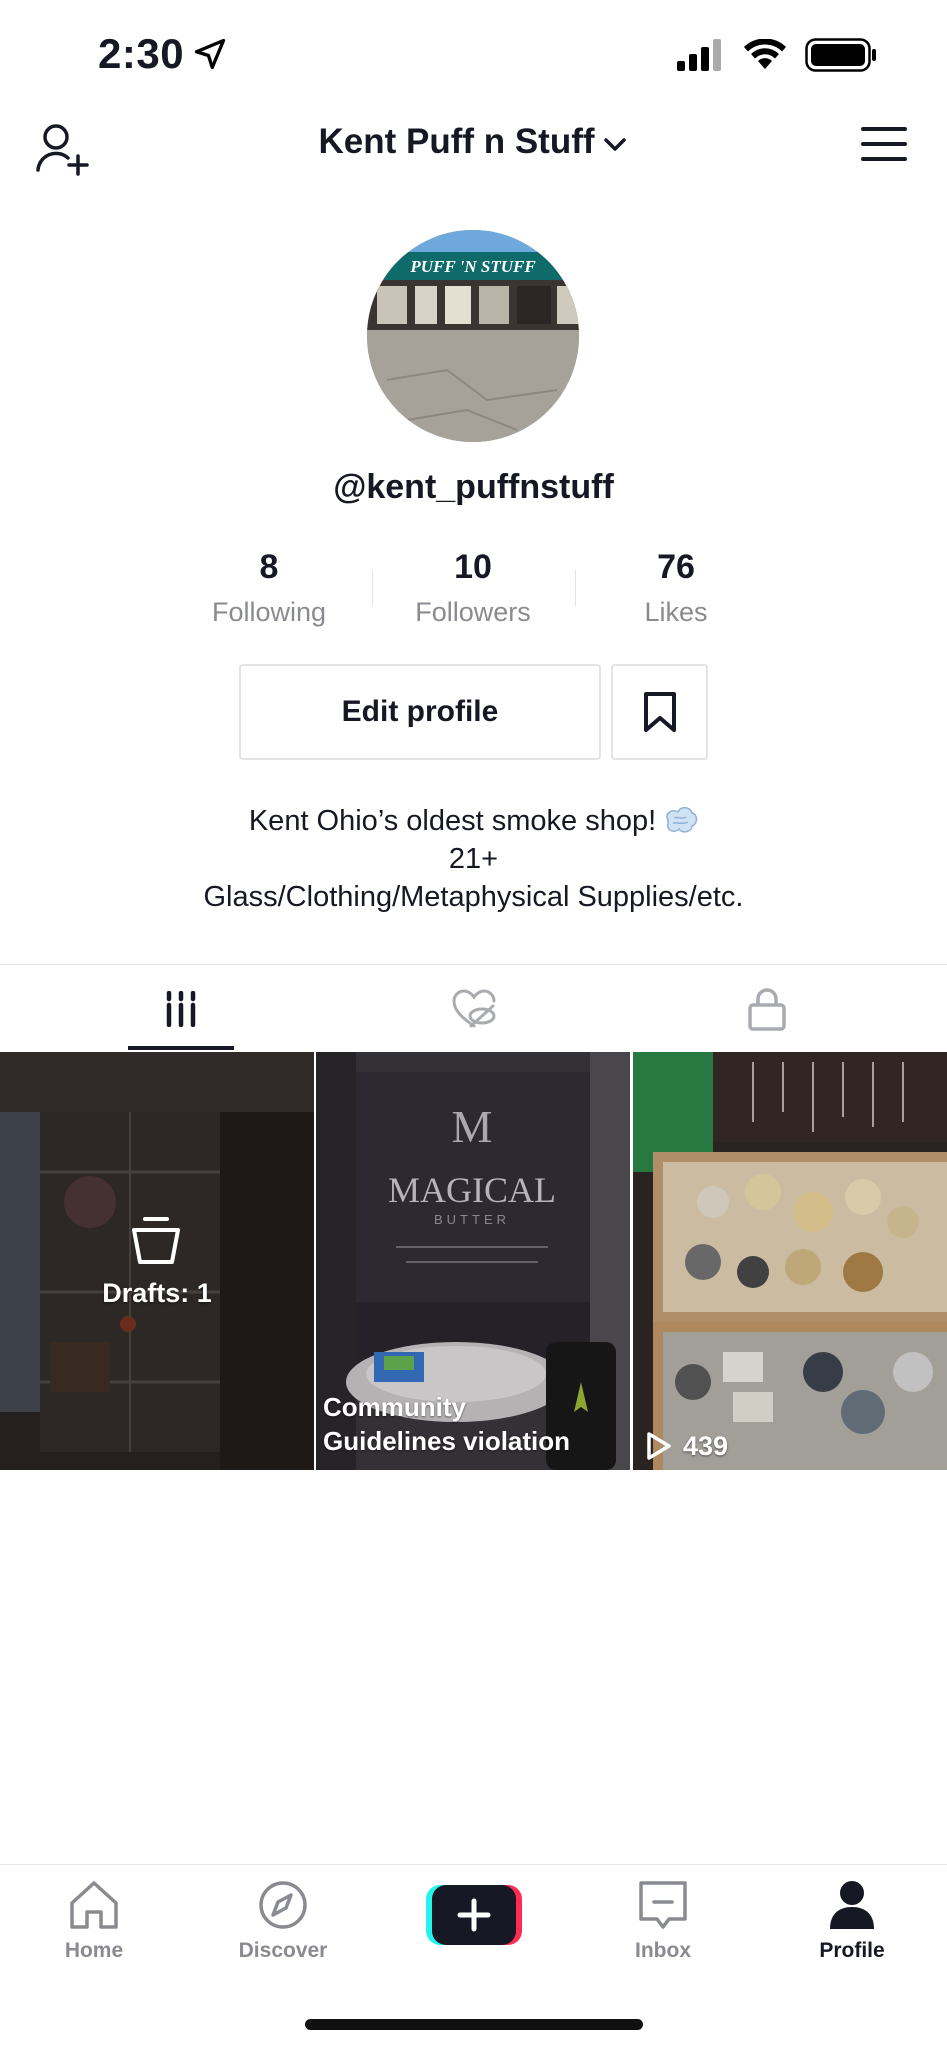 This screenshot has width=947, height=2048. Describe the element at coordinates (663, 1905) in the screenshot. I see `inbox-icon` at that location.